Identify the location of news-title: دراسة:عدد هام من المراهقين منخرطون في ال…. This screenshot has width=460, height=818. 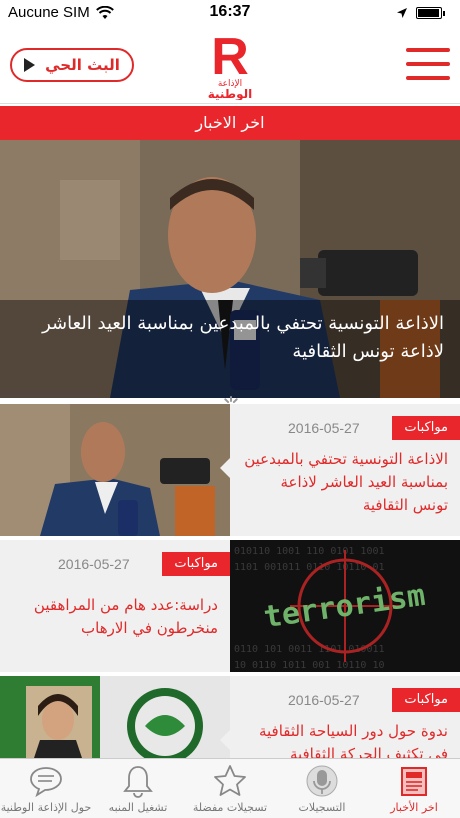
(125, 616).